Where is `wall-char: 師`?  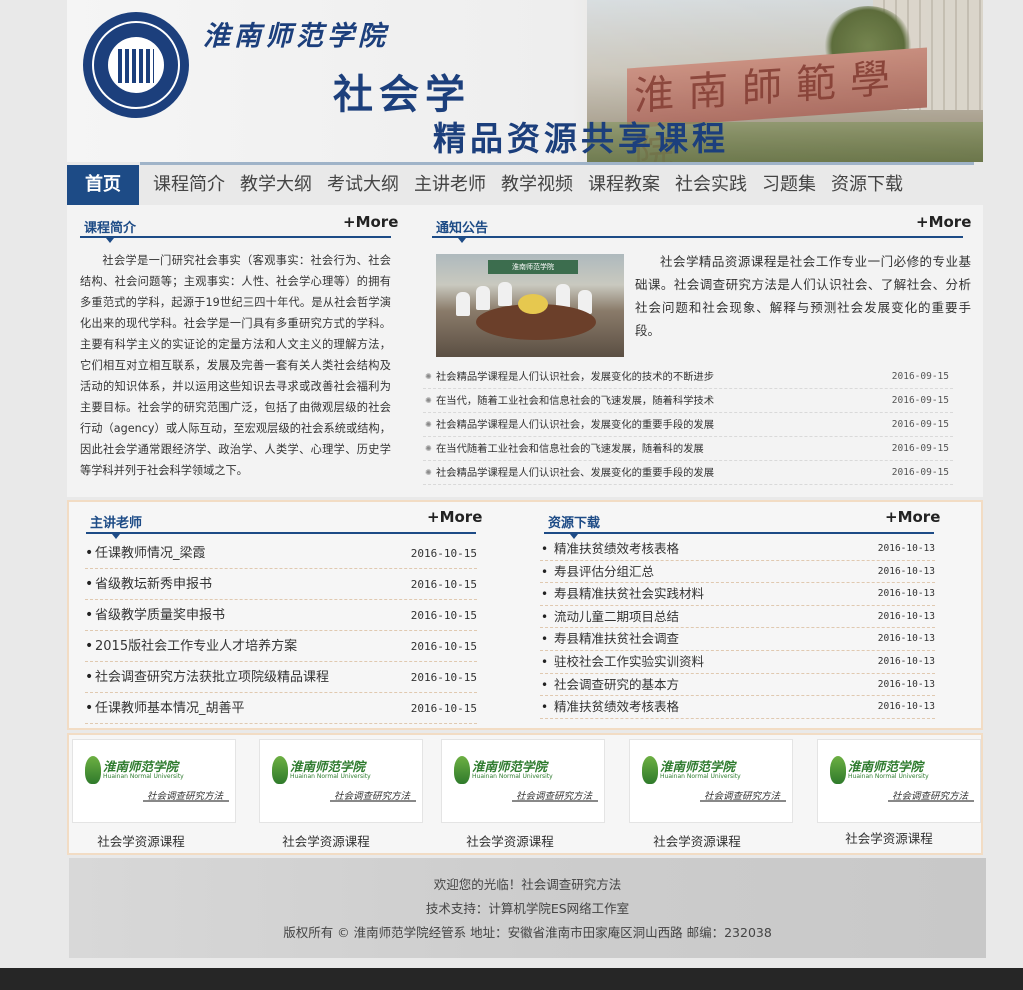 wall-char: 師 is located at coordinates (762, 88).